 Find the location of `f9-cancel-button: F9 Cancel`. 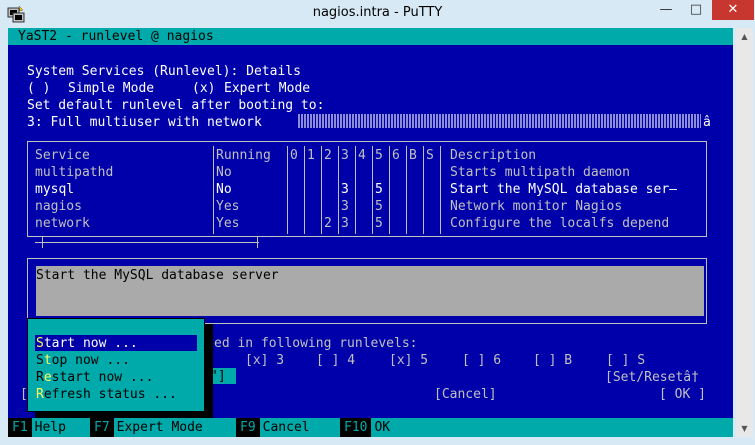

f9-cancel-button: F9 Cancel is located at coordinates (273, 427).